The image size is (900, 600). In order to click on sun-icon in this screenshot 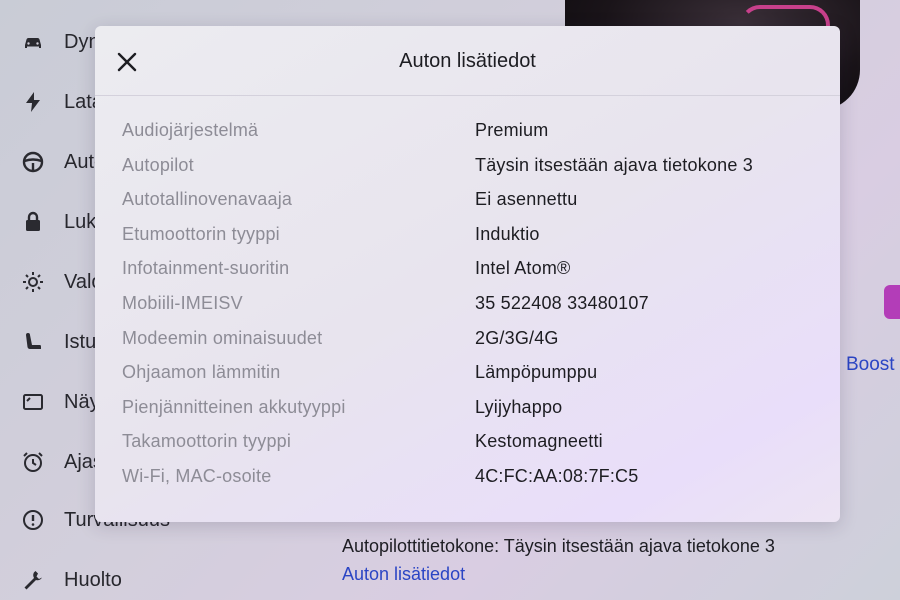, I will do `click(33, 282)`.